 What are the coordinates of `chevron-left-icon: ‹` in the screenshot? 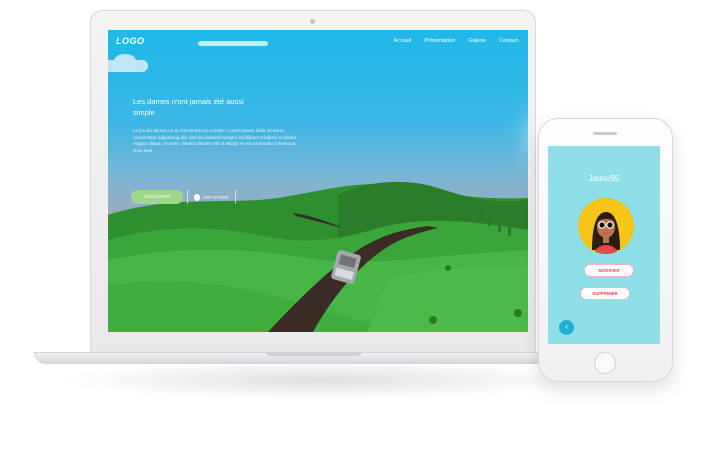 It's located at (566, 326).